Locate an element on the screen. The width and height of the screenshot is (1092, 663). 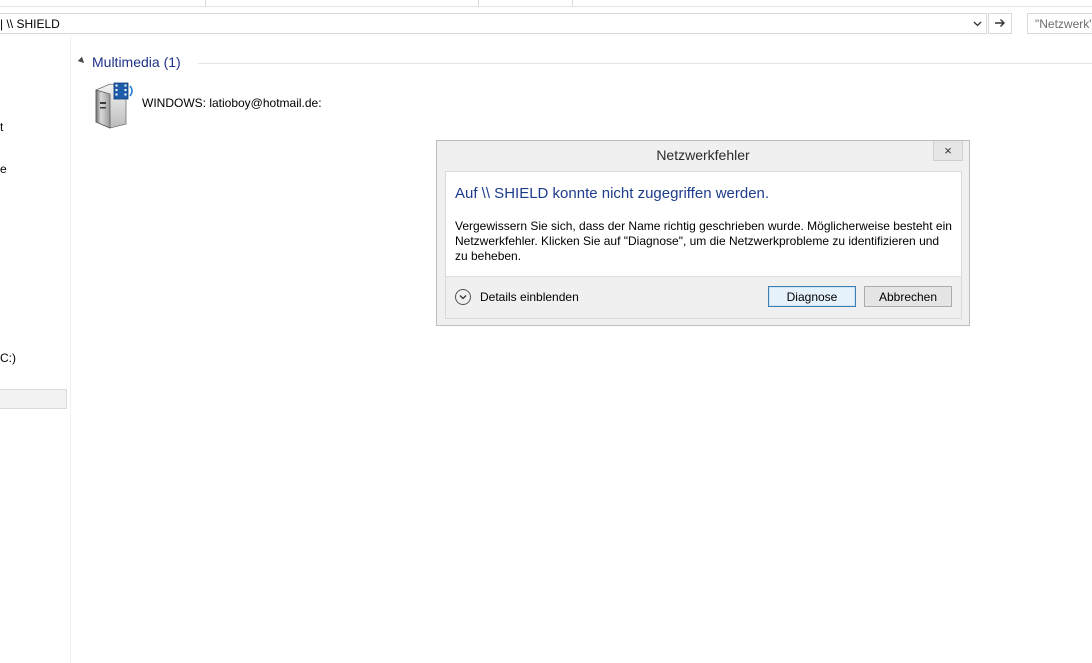
group-header-multimedia: Multimedia (1) is located at coordinates (584, 63).